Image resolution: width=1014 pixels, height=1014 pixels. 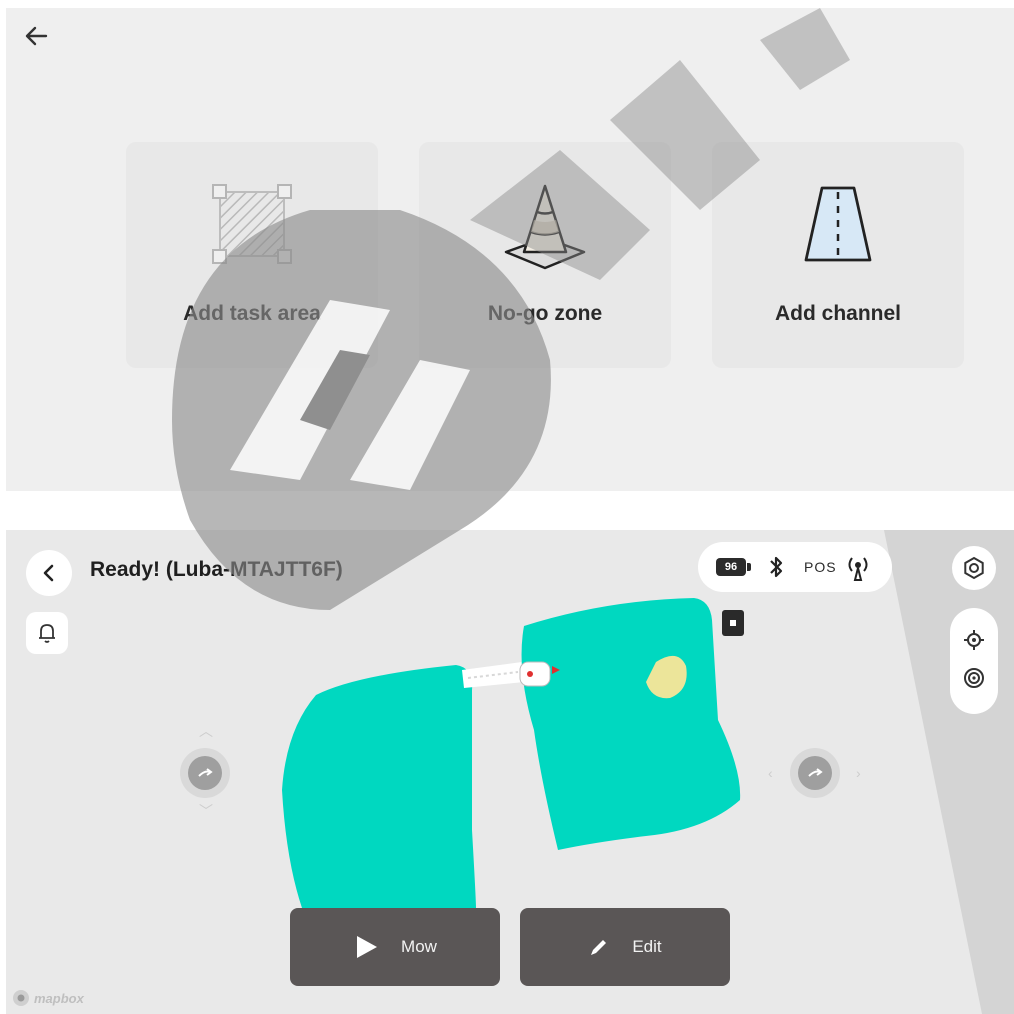 What do you see at coordinates (858, 569) in the screenshot?
I see `rtk-signal-icon` at bounding box center [858, 569].